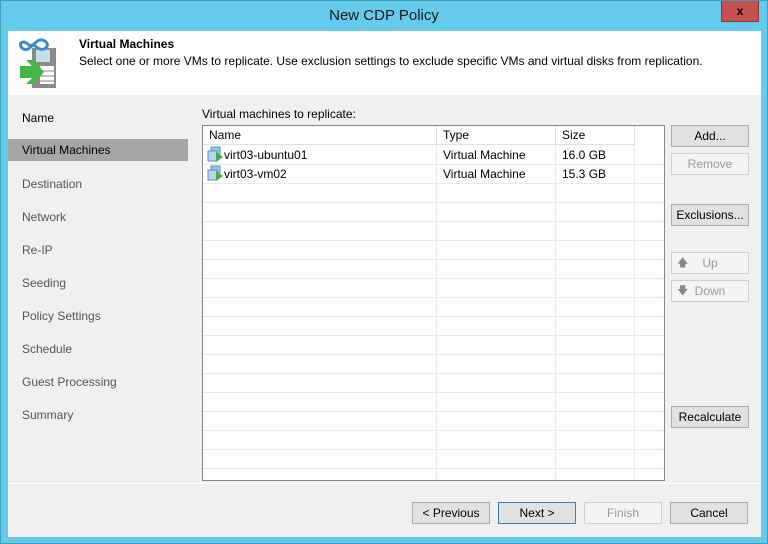  What do you see at coordinates (98, 150) in the screenshot?
I see `step-virtual-machines: Virtual Machines` at bounding box center [98, 150].